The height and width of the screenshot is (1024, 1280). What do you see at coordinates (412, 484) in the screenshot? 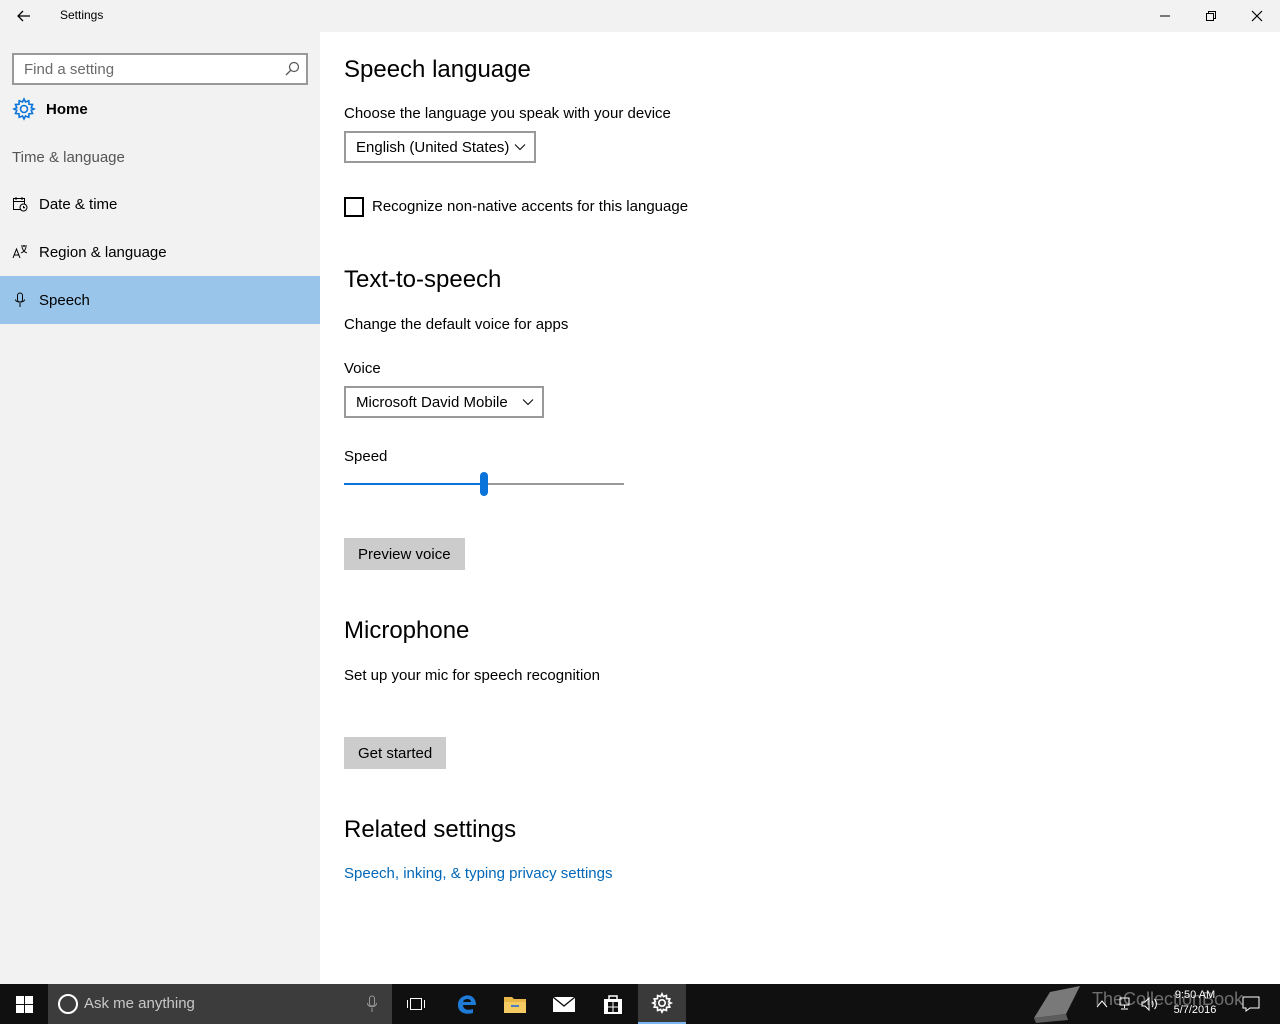
I see `speed-slider-fill` at bounding box center [412, 484].